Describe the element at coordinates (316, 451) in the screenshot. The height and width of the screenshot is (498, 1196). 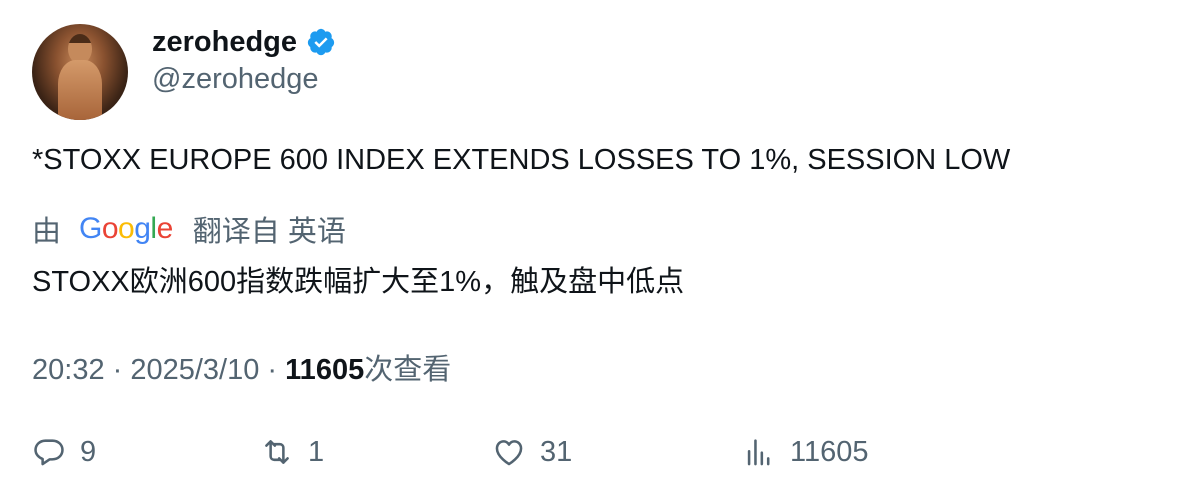
I see `retweet-count: 1` at that location.